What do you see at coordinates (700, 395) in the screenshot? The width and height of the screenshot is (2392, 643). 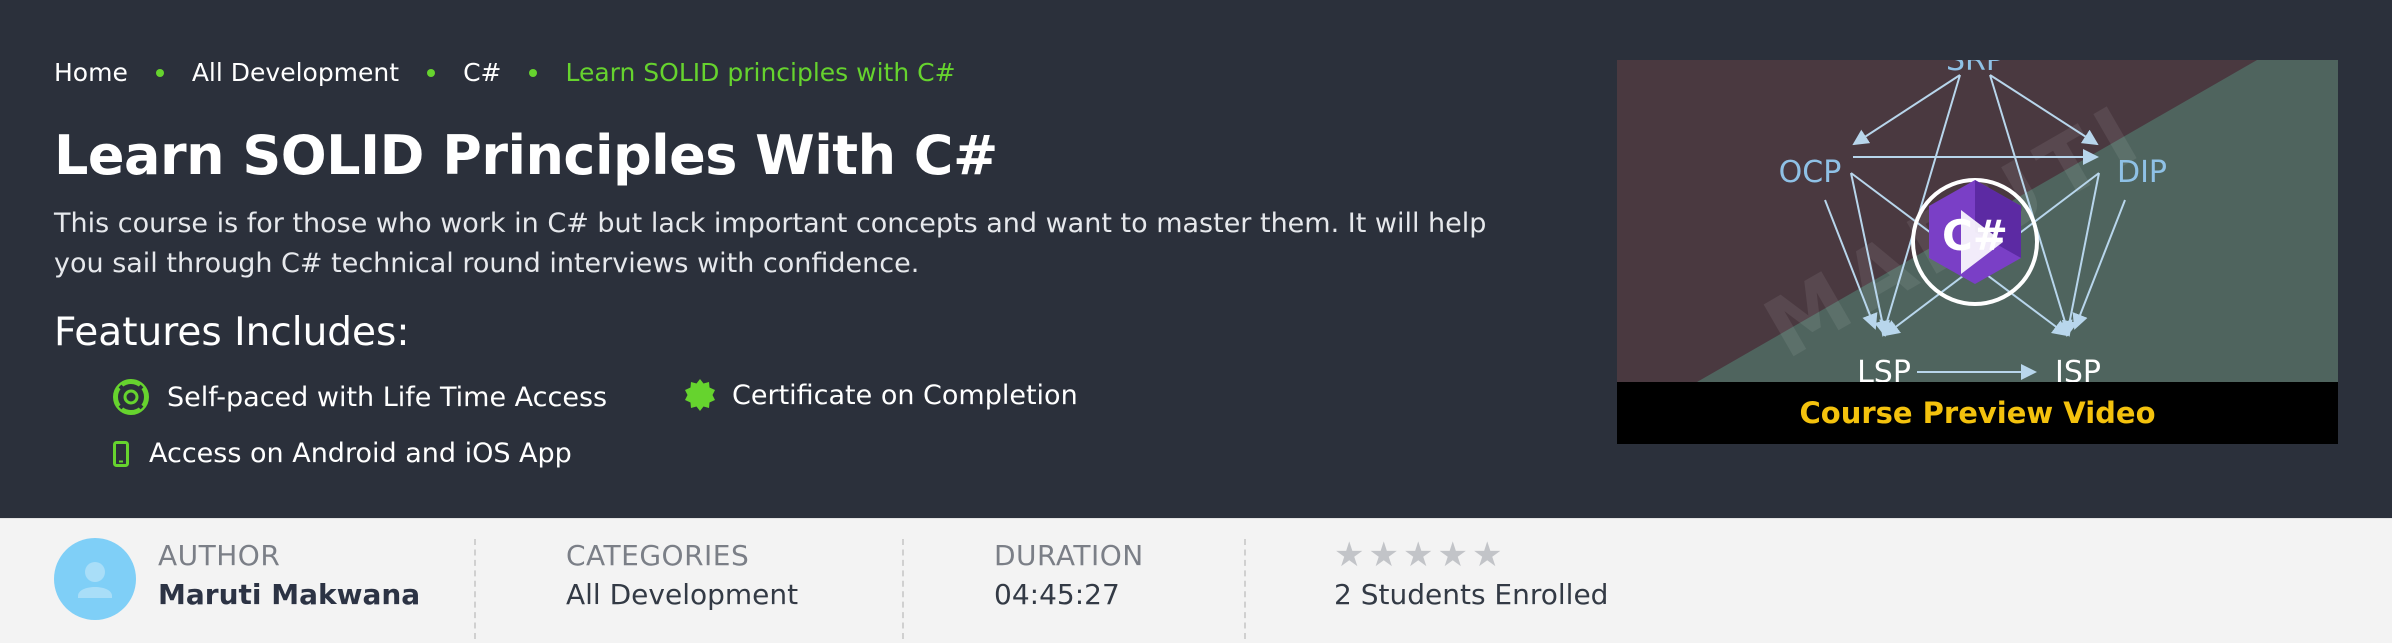 I see `certificate-badge-icon` at bounding box center [700, 395].